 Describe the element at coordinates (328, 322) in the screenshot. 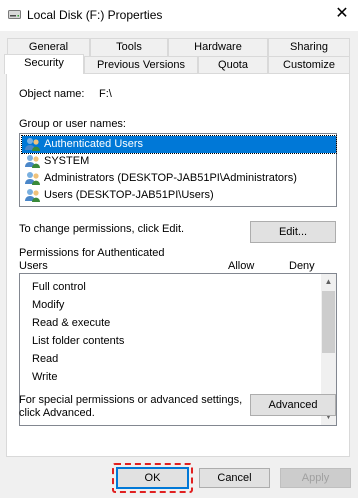

I see `scroll-thumb` at that location.